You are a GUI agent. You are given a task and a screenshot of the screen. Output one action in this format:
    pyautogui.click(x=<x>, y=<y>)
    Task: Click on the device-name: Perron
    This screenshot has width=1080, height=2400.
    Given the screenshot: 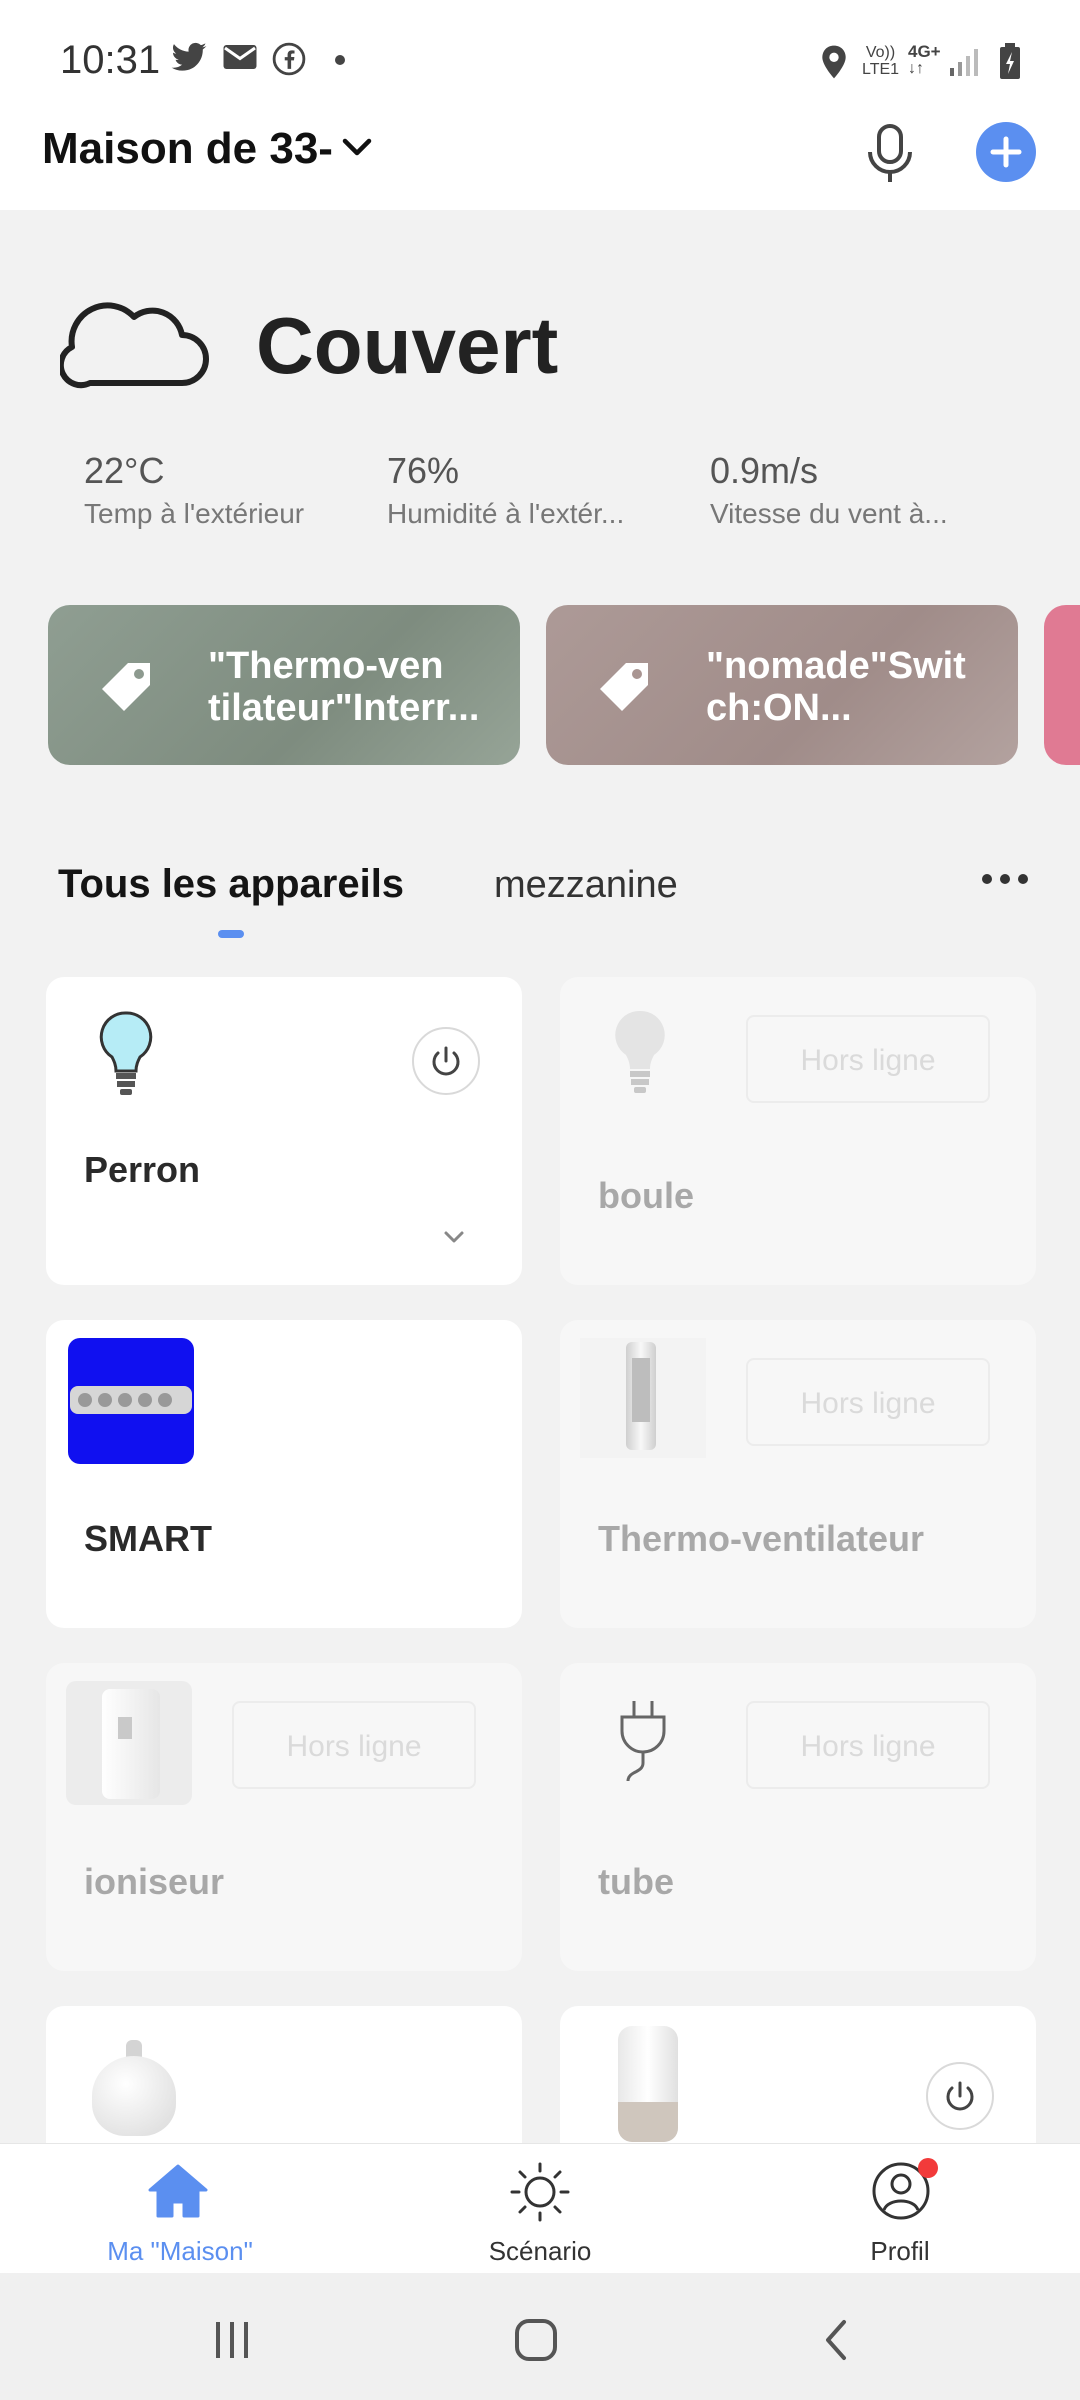 What is the action you would take?
    pyautogui.click(x=142, y=1169)
    